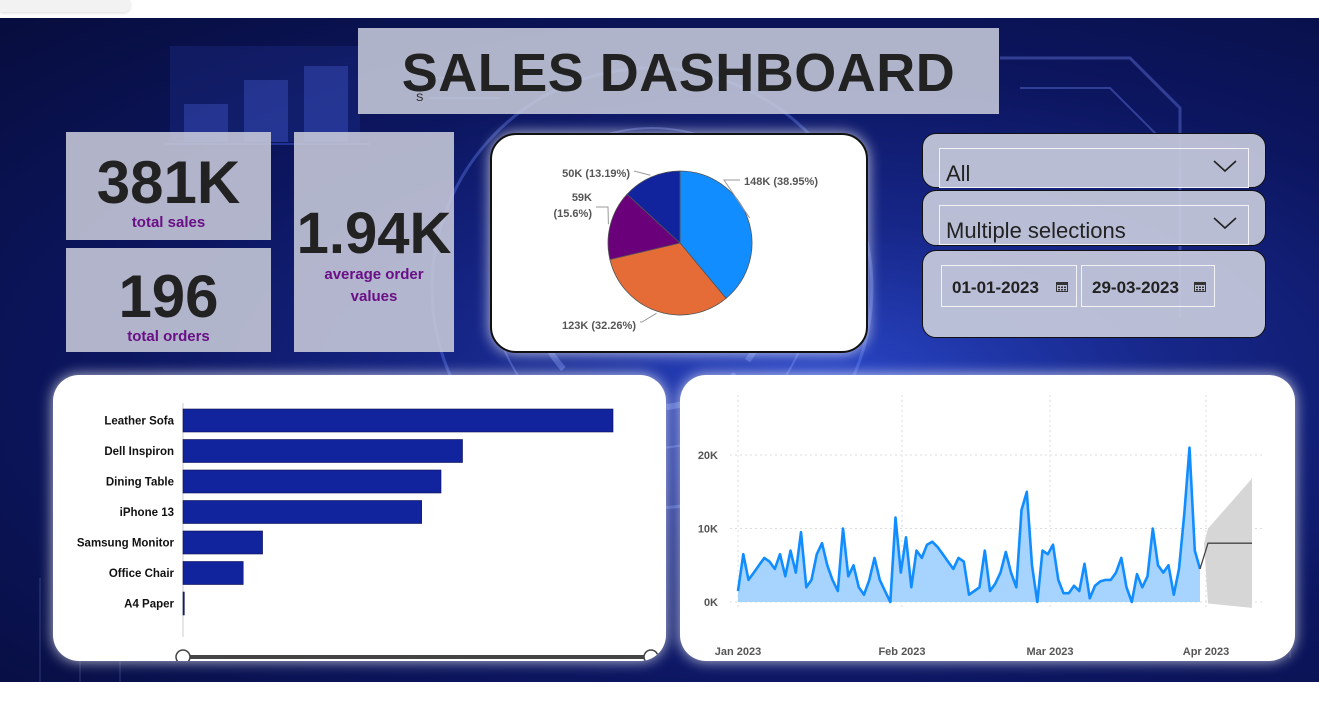 This screenshot has height=709, width=1319. I want to click on bar-category-label: Dell Inspiron, so click(139, 452).